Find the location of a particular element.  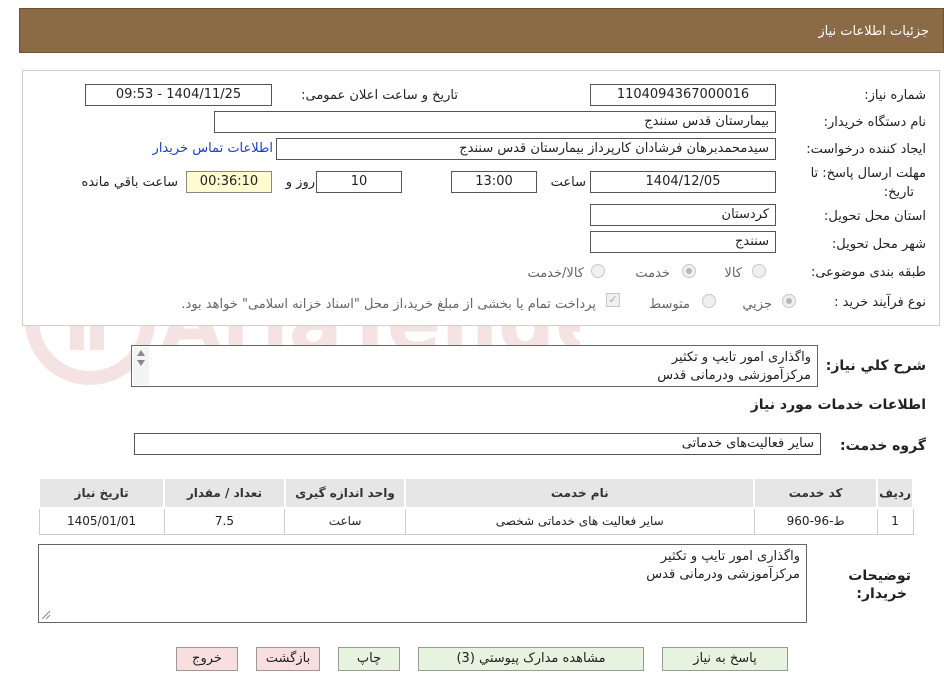

announce-label: تاریخ و ساعت اعلان عمومی: is located at coordinates (379, 95).